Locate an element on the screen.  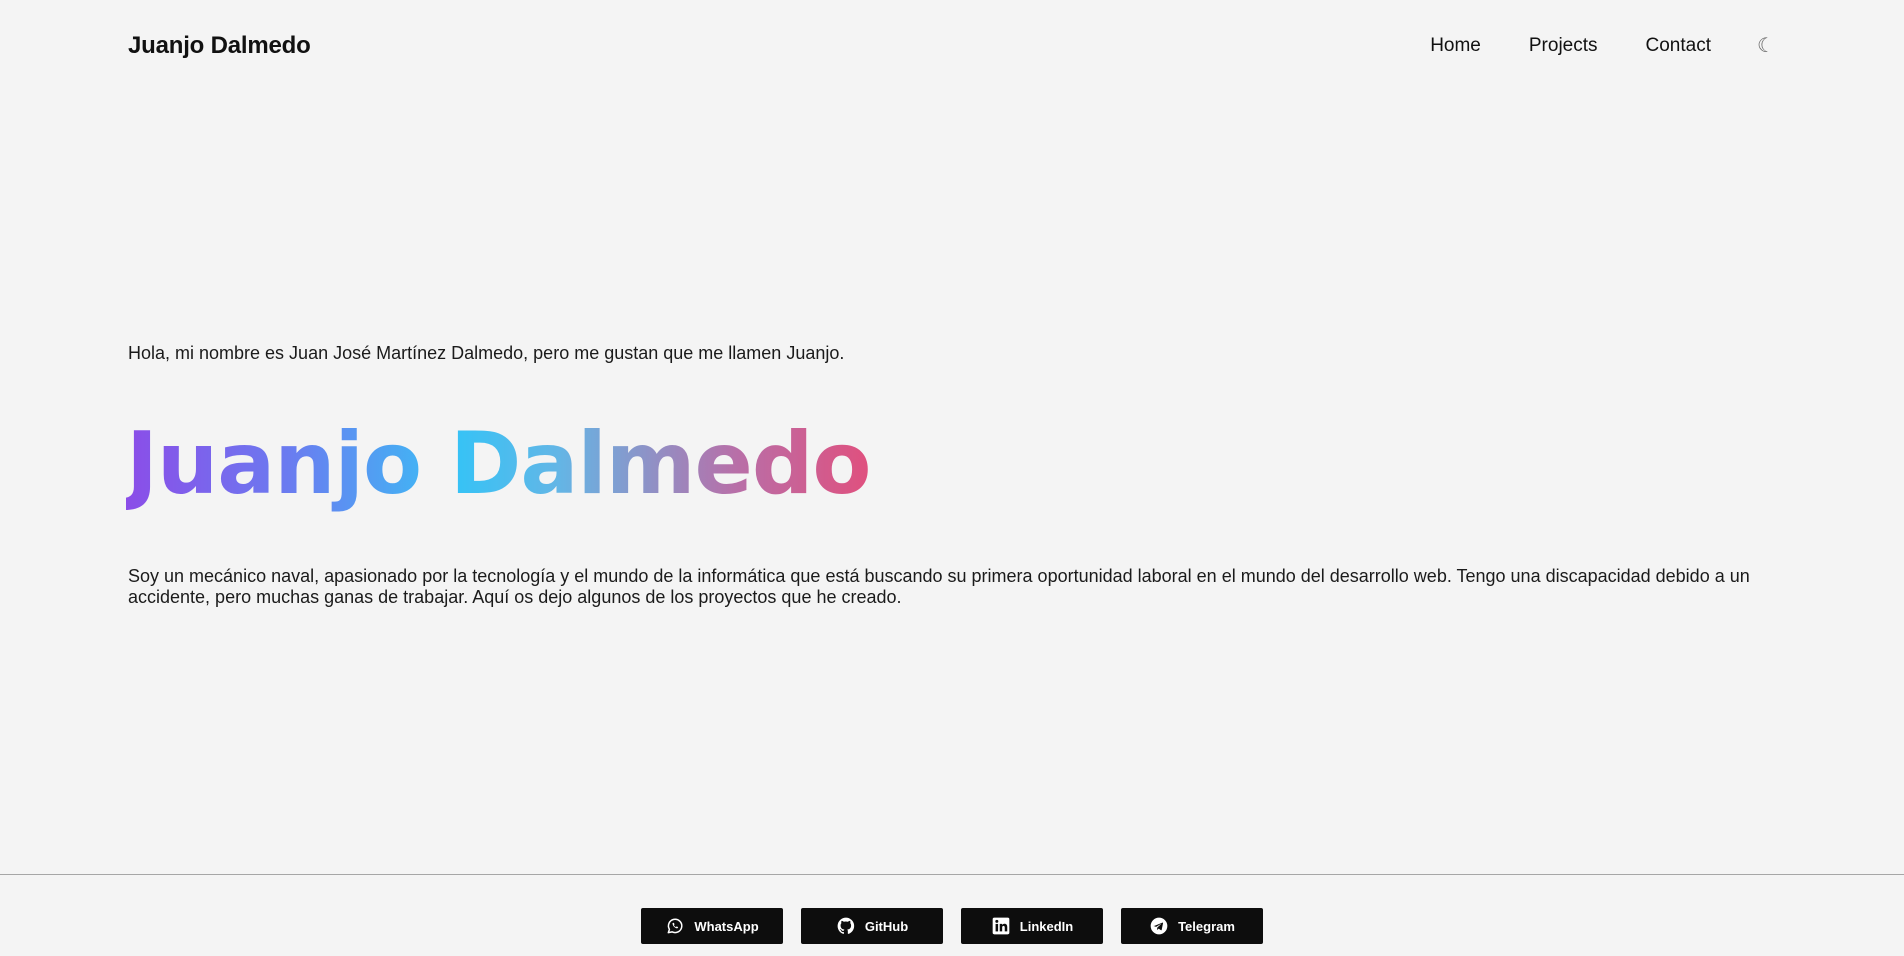
site-header: Juanjo Dalmedo Home Projects Contact ☾ is located at coordinates (952, 46).